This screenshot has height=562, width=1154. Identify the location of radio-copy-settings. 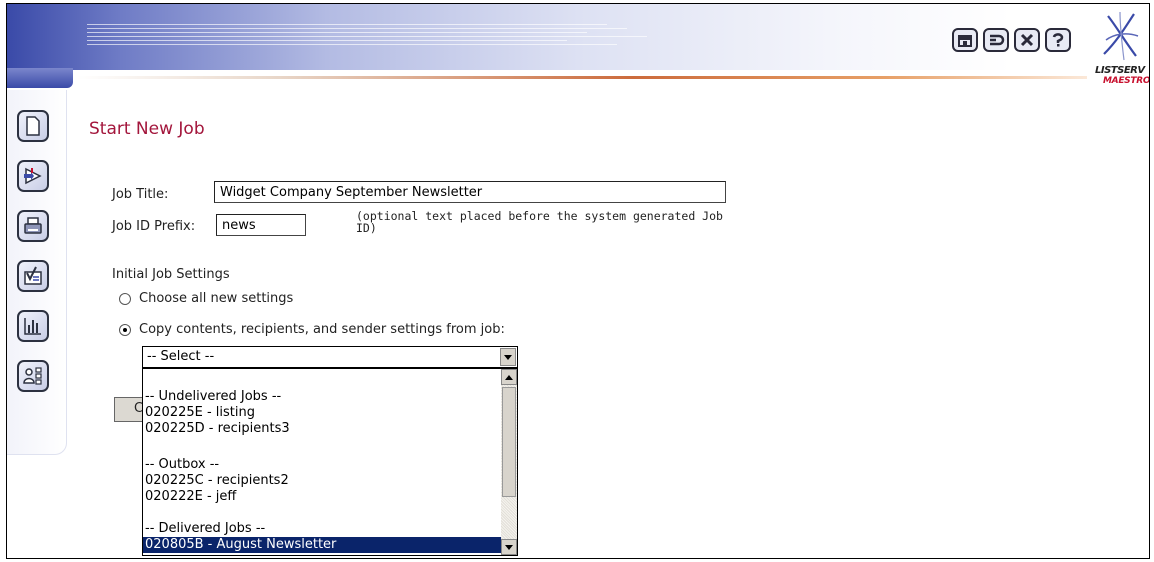
(125, 330).